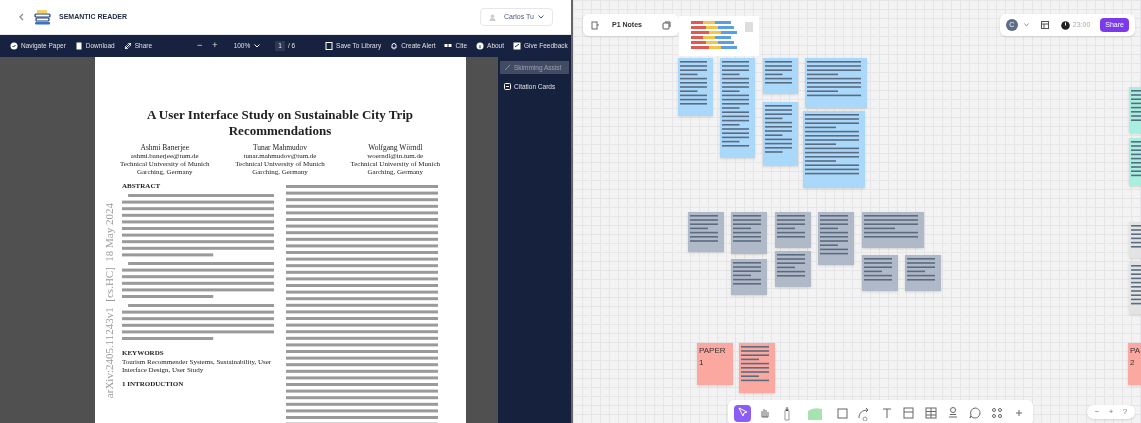  I want to click on note-text: 1, so click(702, 363).